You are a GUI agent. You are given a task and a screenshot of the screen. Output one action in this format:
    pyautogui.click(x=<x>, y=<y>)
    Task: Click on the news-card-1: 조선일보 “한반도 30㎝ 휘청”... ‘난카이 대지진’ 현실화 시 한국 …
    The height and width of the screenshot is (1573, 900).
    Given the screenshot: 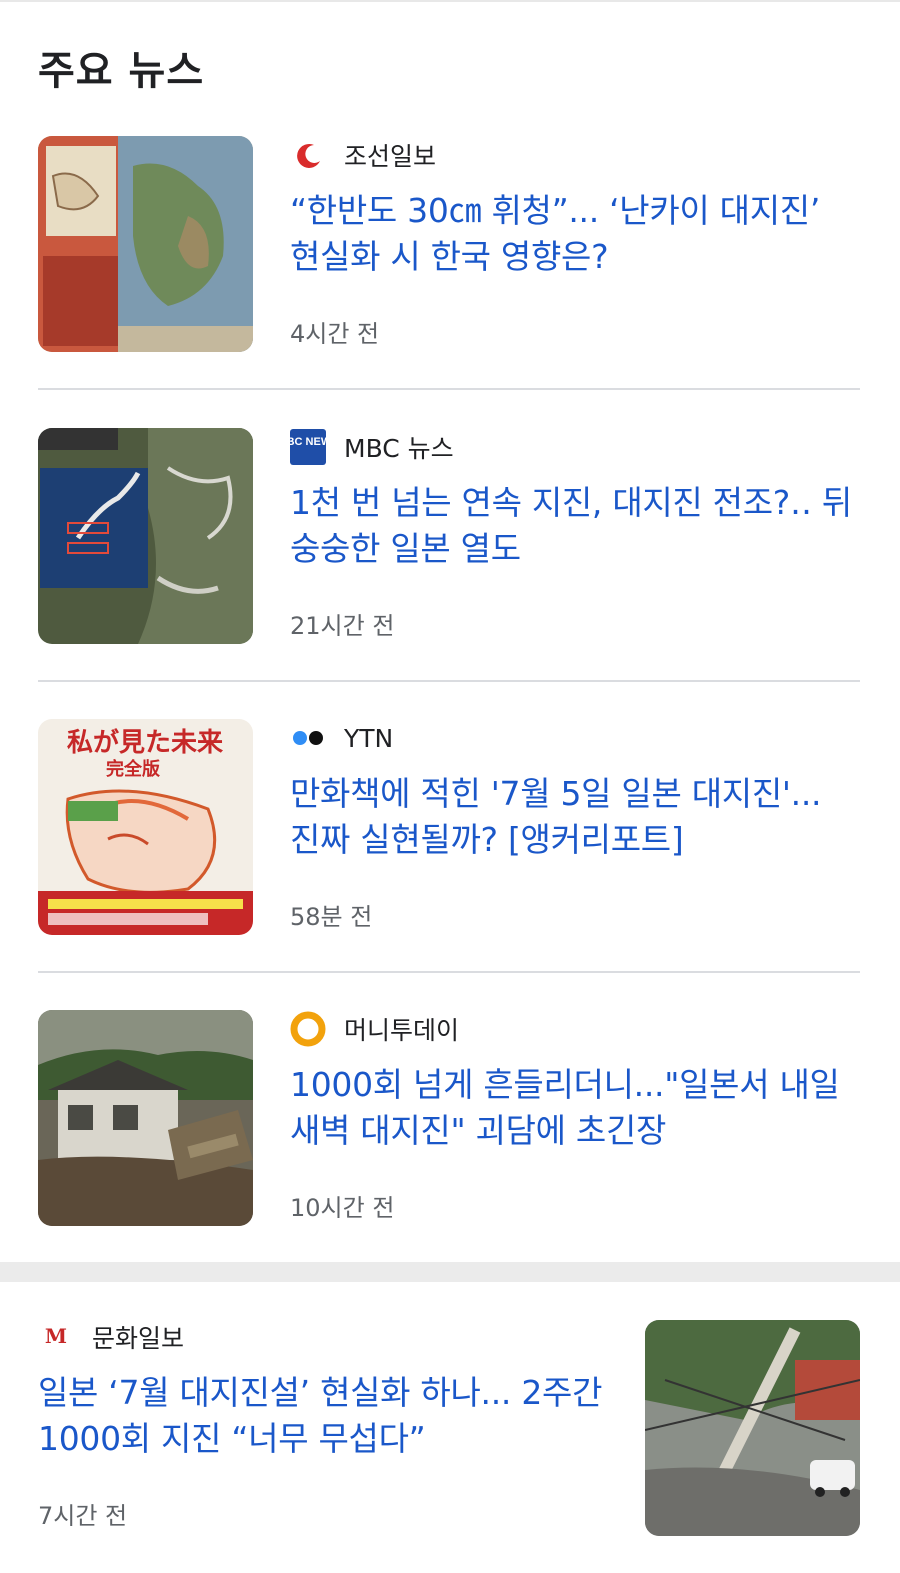 What is the action you would take?
    pyautogui.click(x=449, y=244)
    